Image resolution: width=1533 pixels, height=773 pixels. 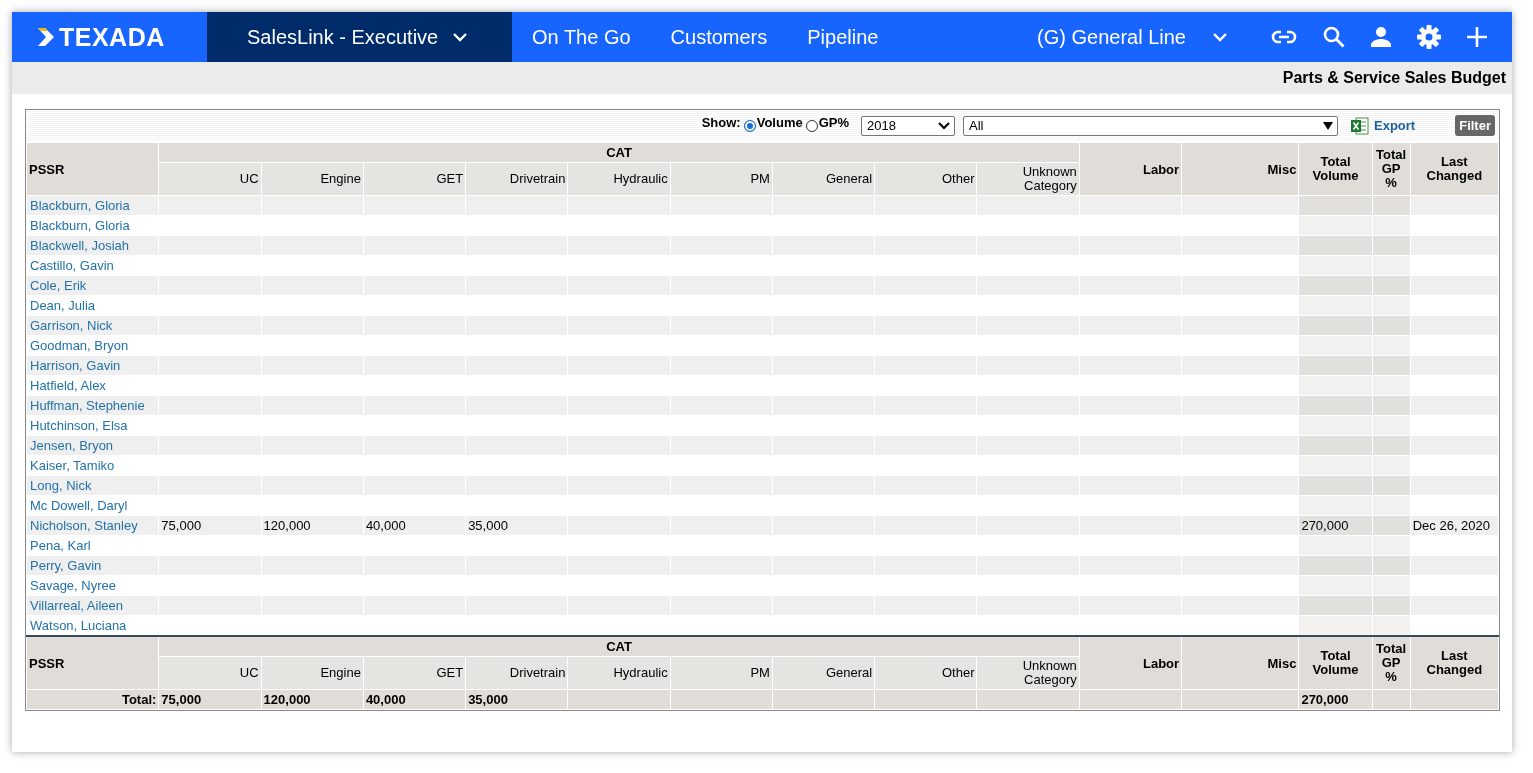 I want to click on chevron-logo-icon, so click(x=46, y=37).